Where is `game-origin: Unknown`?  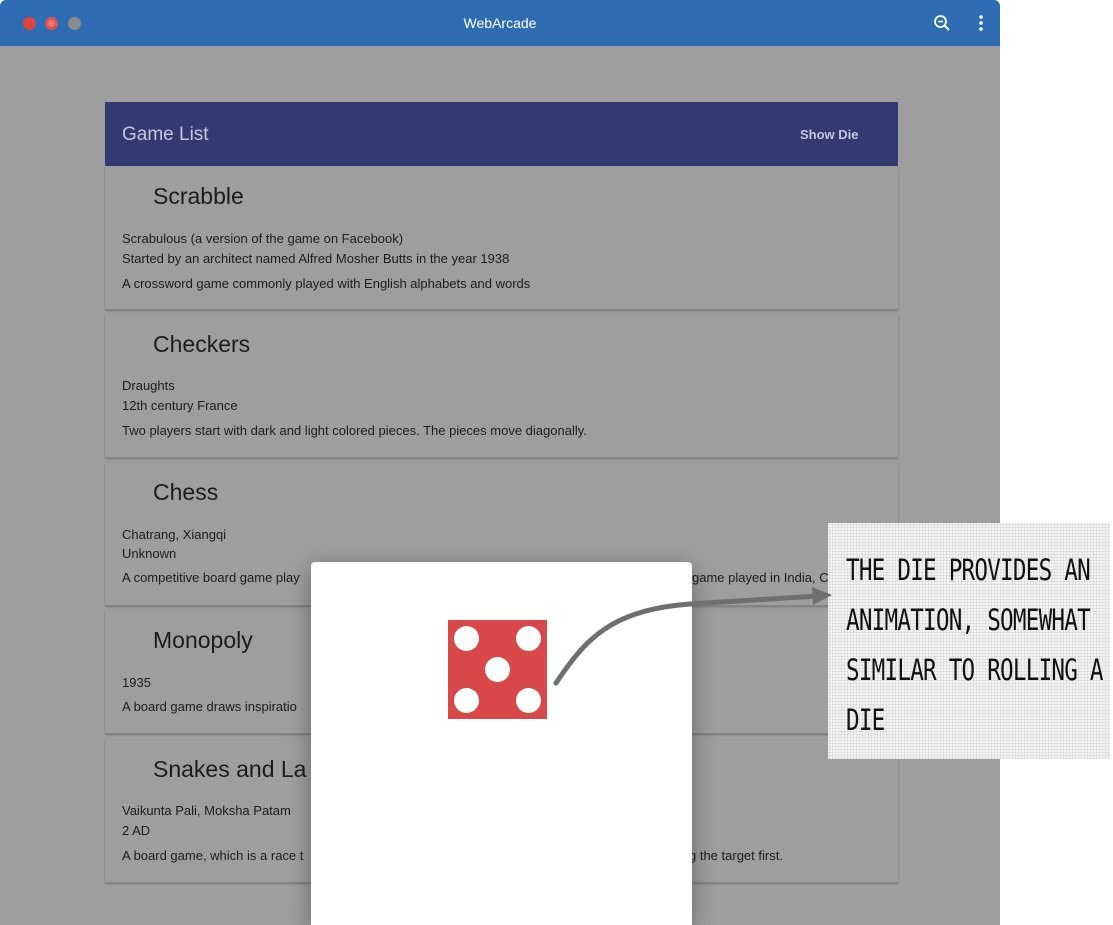 game-origin: Unknown is located at coordinates (149, 553).